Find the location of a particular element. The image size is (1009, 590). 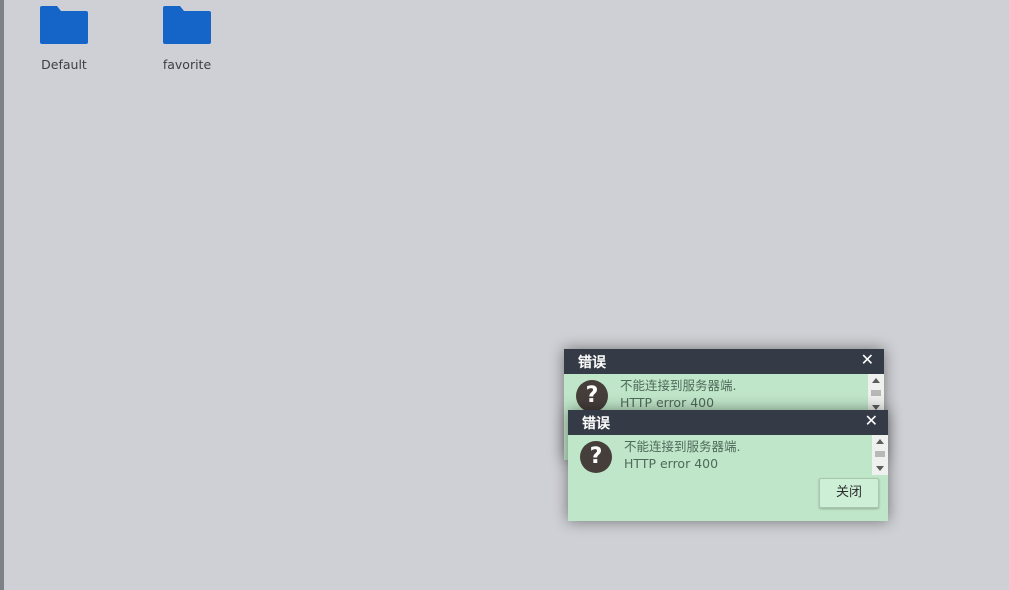

error-dialog-front: 错误 ✕ ? 不能连接到服务器端. HTTP error 400 关闭 is located at coordinates (728, 465).